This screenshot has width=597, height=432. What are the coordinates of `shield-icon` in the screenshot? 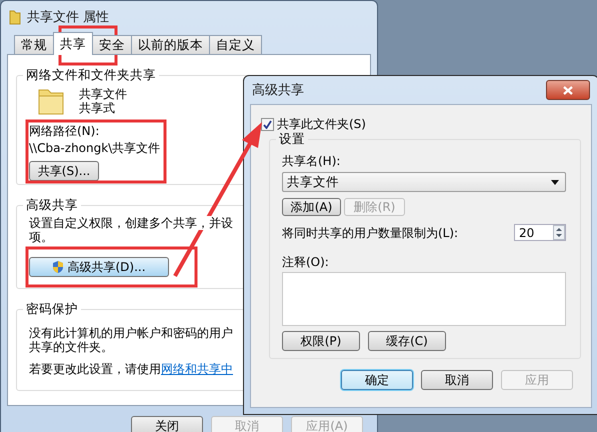 It's located at (58, 267).